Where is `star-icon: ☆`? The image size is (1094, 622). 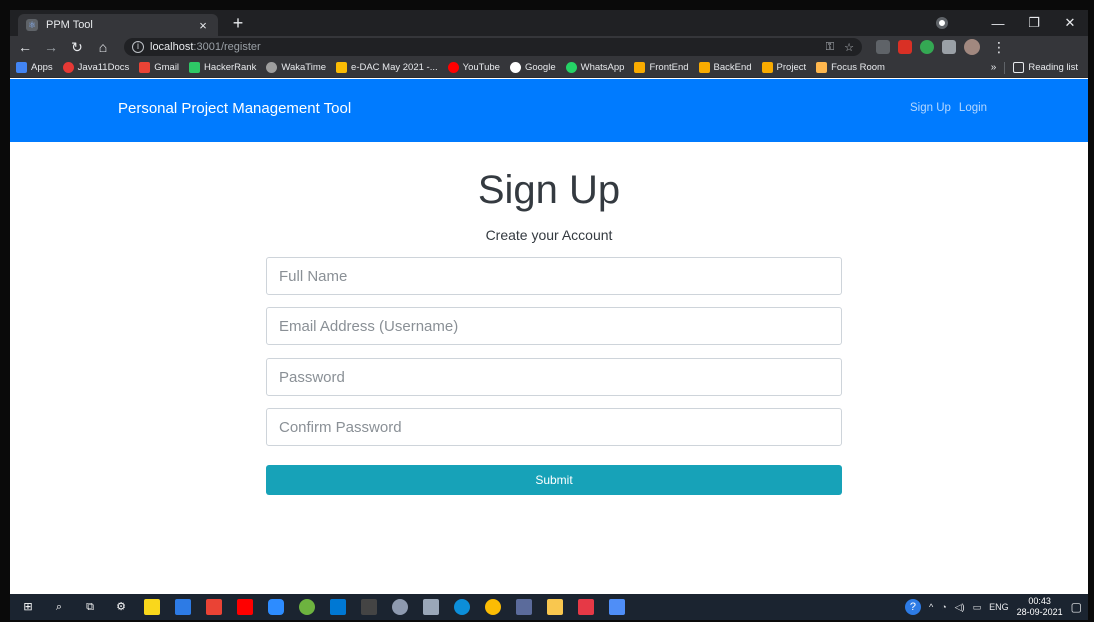 star-icon: ☆ is located at coordinates (849, 47).